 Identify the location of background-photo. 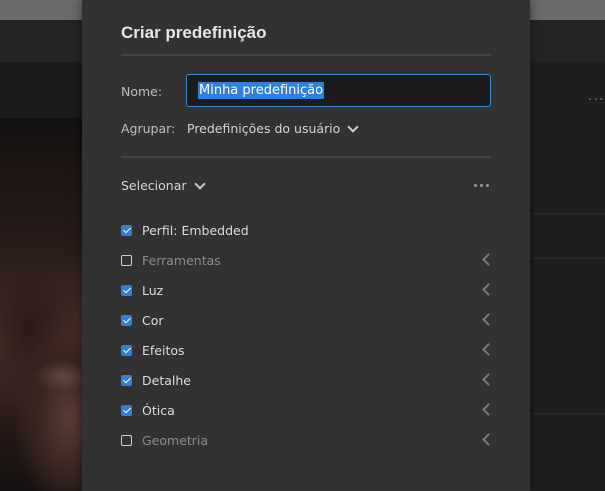
(41, 304).